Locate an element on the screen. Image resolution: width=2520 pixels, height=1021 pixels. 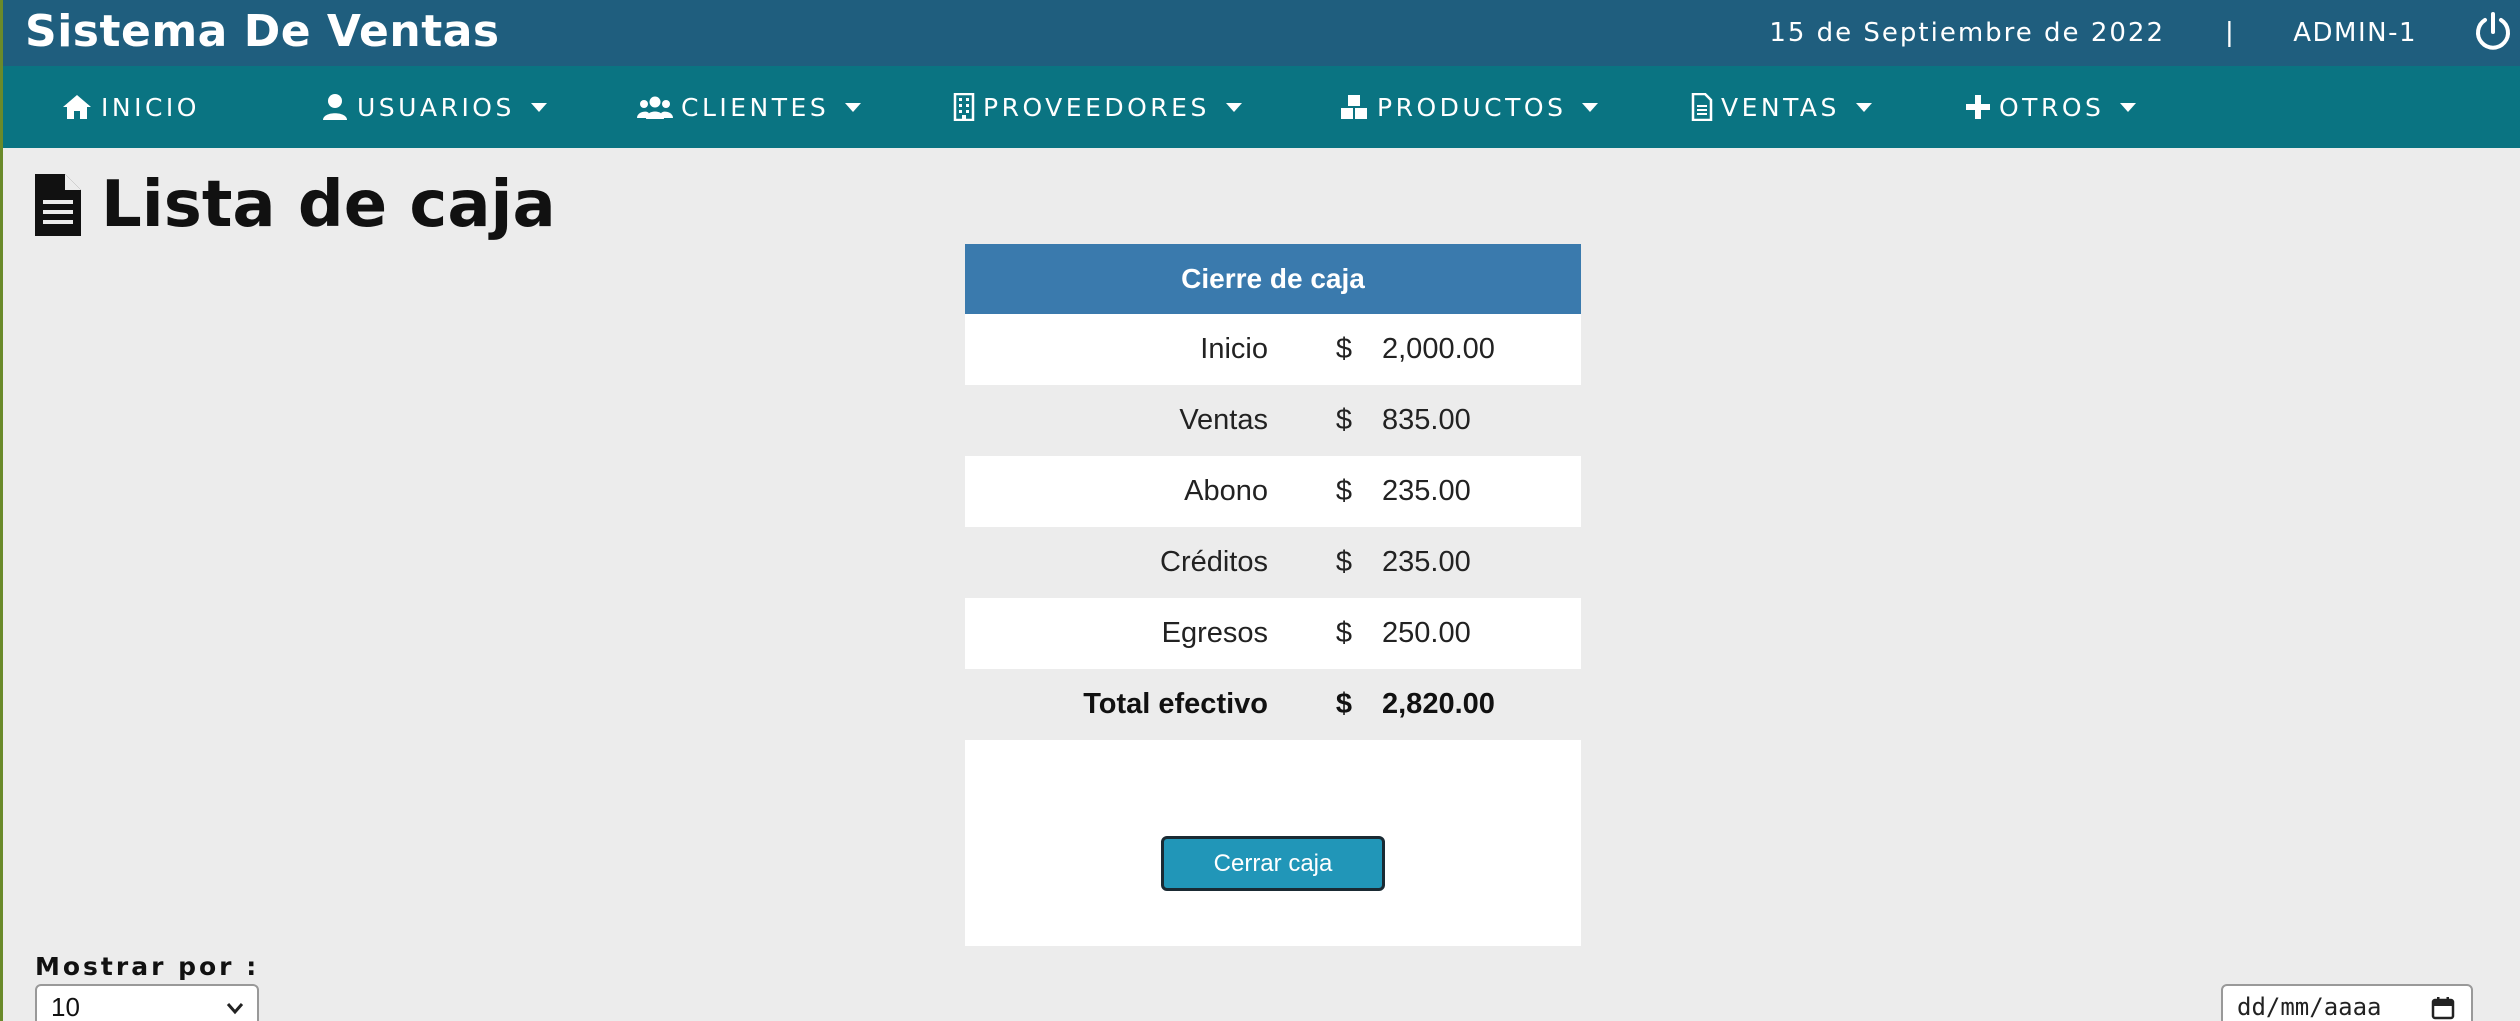
nav-item-productos: PRODUCTOS is located at coordinates (1469, 107).